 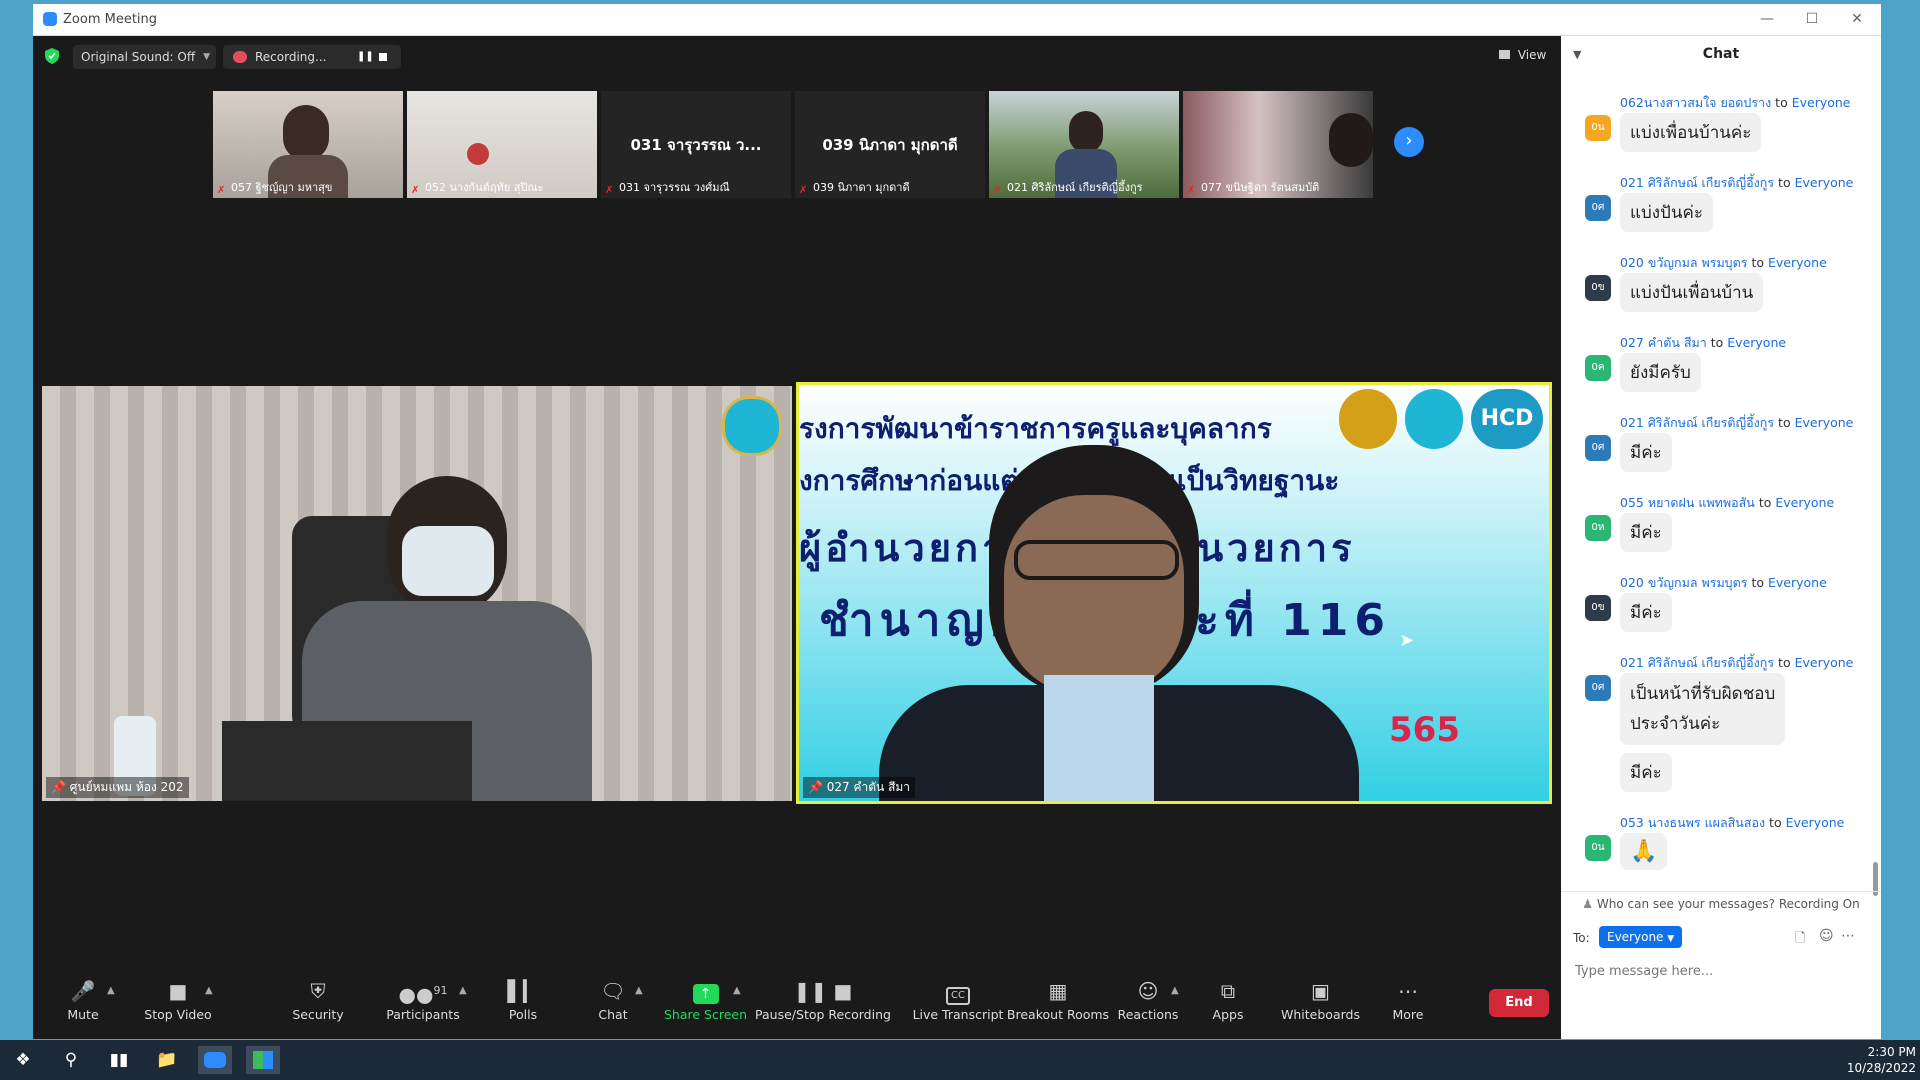 What do you see at coordinates (1278, 144) in the screenshot?
I see `participant-thumbnail: ✗ 077 ขนิษฐิดา รัตนสมบัติ` at bounding box center [1278, 144].